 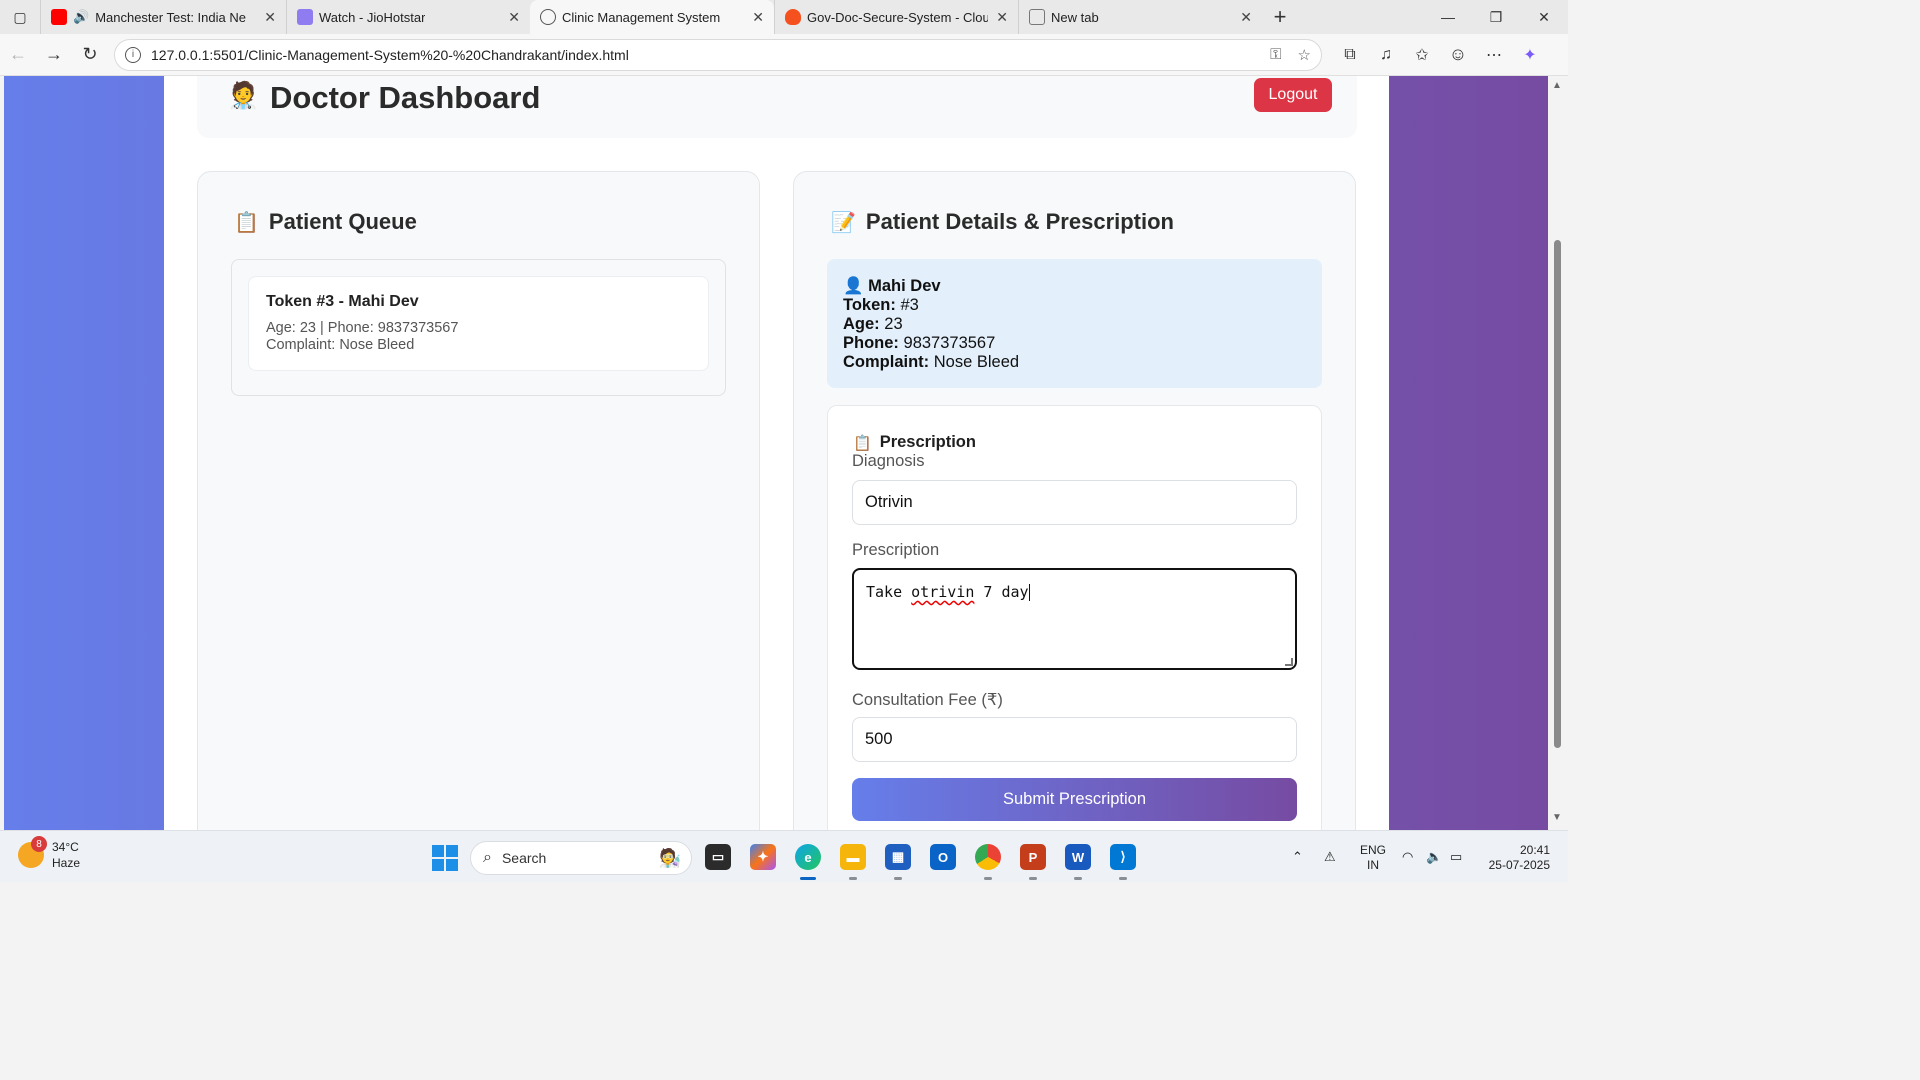 I want to click on input-language: ENG IN, so click(x=1373, y=858).